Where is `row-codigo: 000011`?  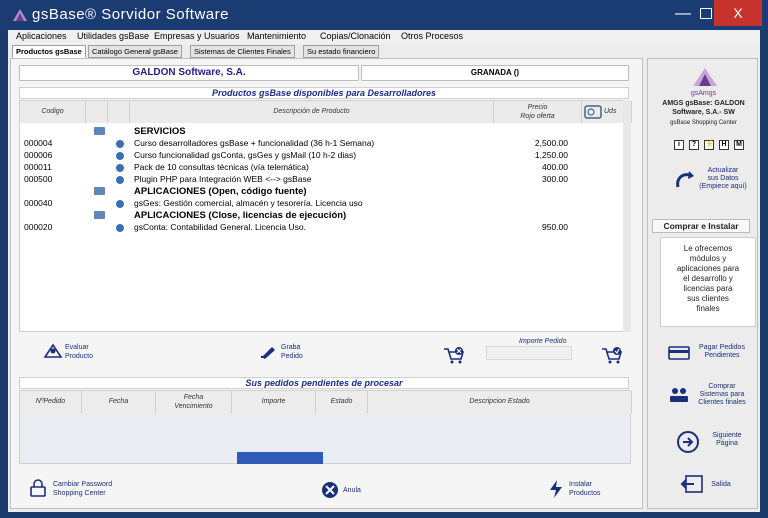 row-codigo: 000011 is located at coordinates (38, 167).